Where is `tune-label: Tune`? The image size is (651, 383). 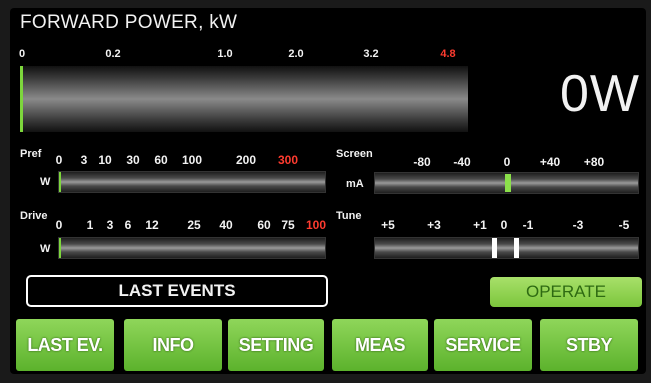 tune-label: Tune is located at coordinates (349, 216).